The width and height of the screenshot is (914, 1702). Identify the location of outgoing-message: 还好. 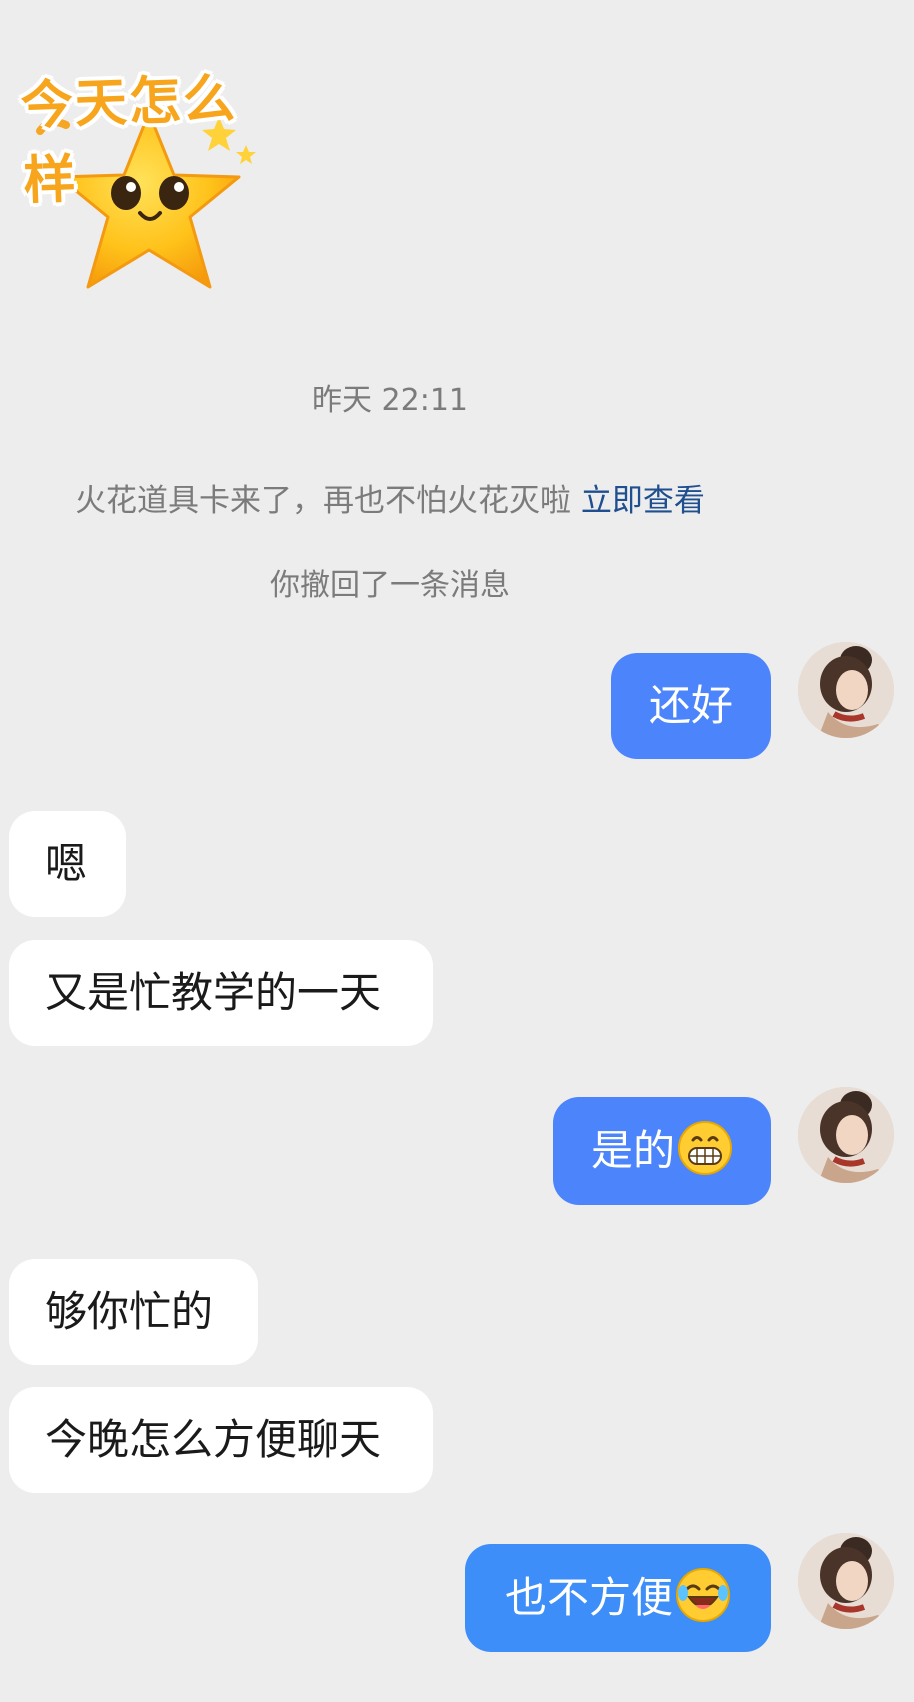
(691, 706).